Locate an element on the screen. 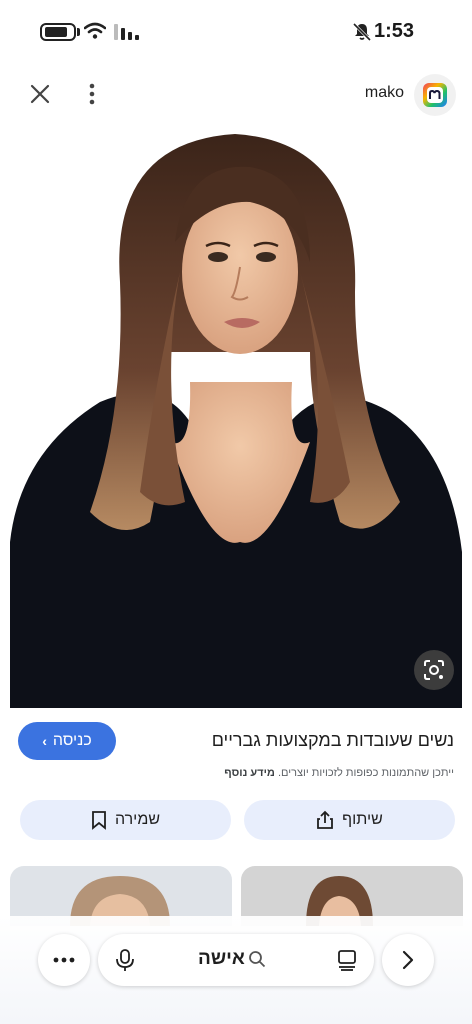 Image resolution: width=472 pixels, height=1024 pixels. site-name: mako is located at coordinates (372, 93).